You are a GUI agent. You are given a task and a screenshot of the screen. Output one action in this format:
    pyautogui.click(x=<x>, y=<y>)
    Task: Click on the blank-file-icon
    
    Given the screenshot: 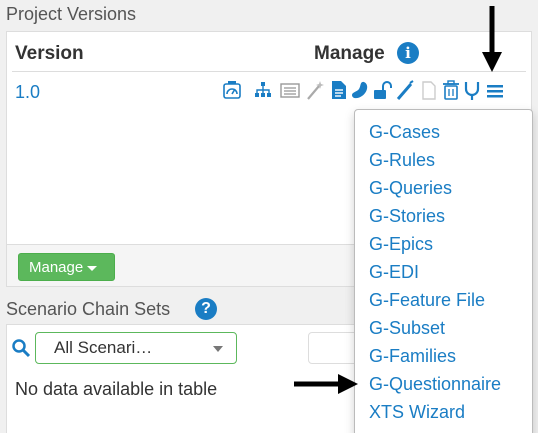 What is the action you would take?
    pyautogui.click(x=429, y=90)
    